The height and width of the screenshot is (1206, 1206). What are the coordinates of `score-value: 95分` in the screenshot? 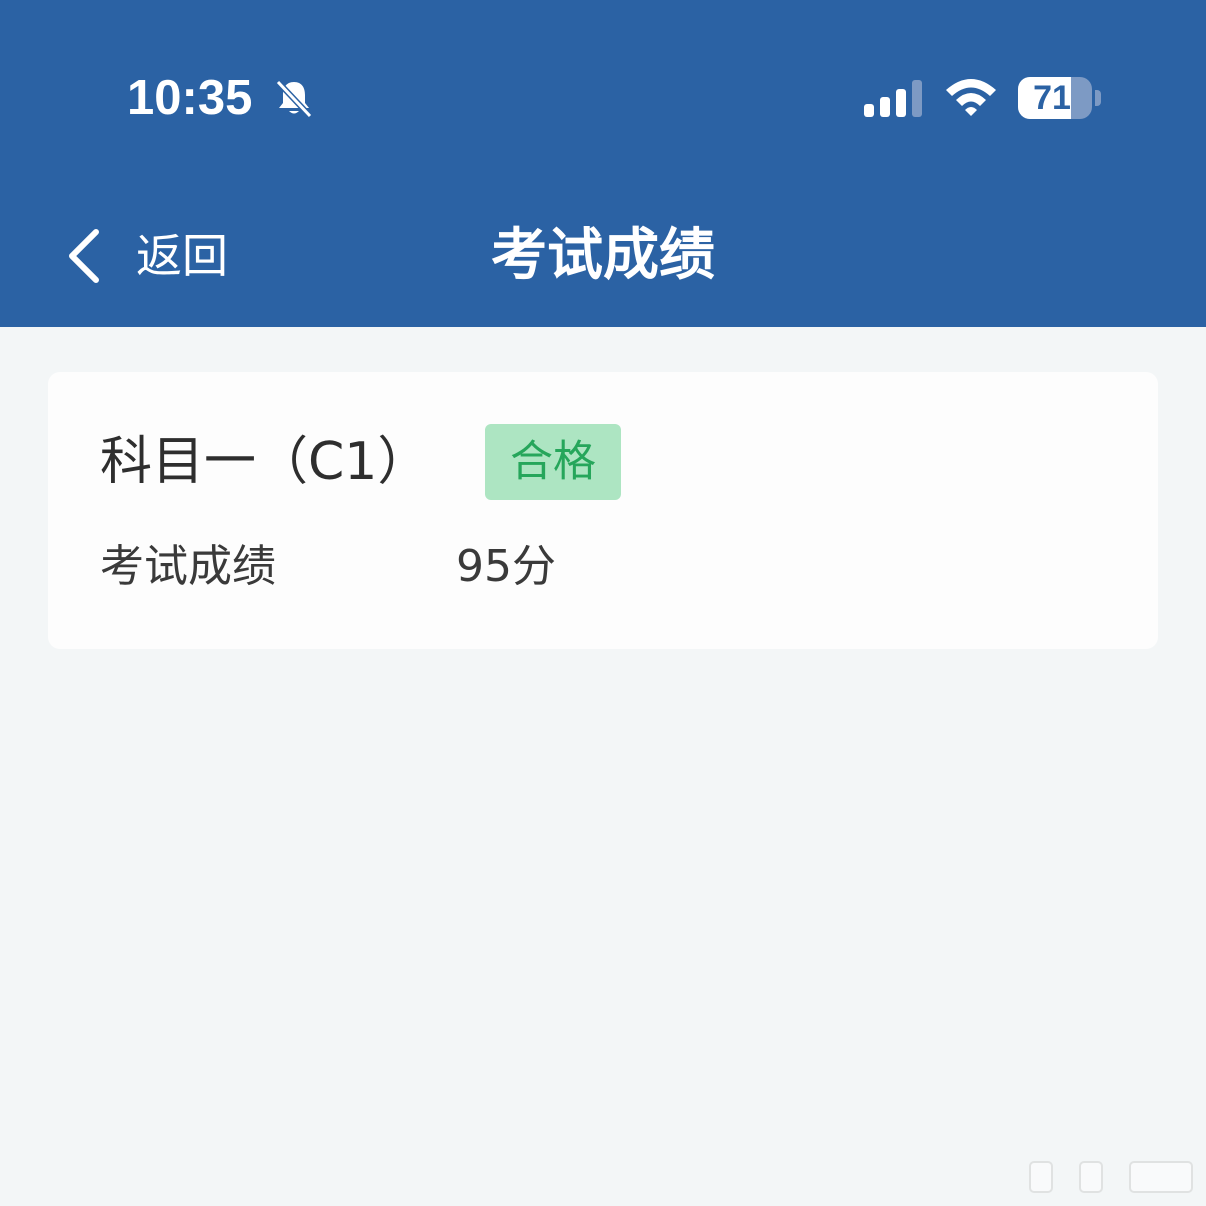 It's located at (506, 566).